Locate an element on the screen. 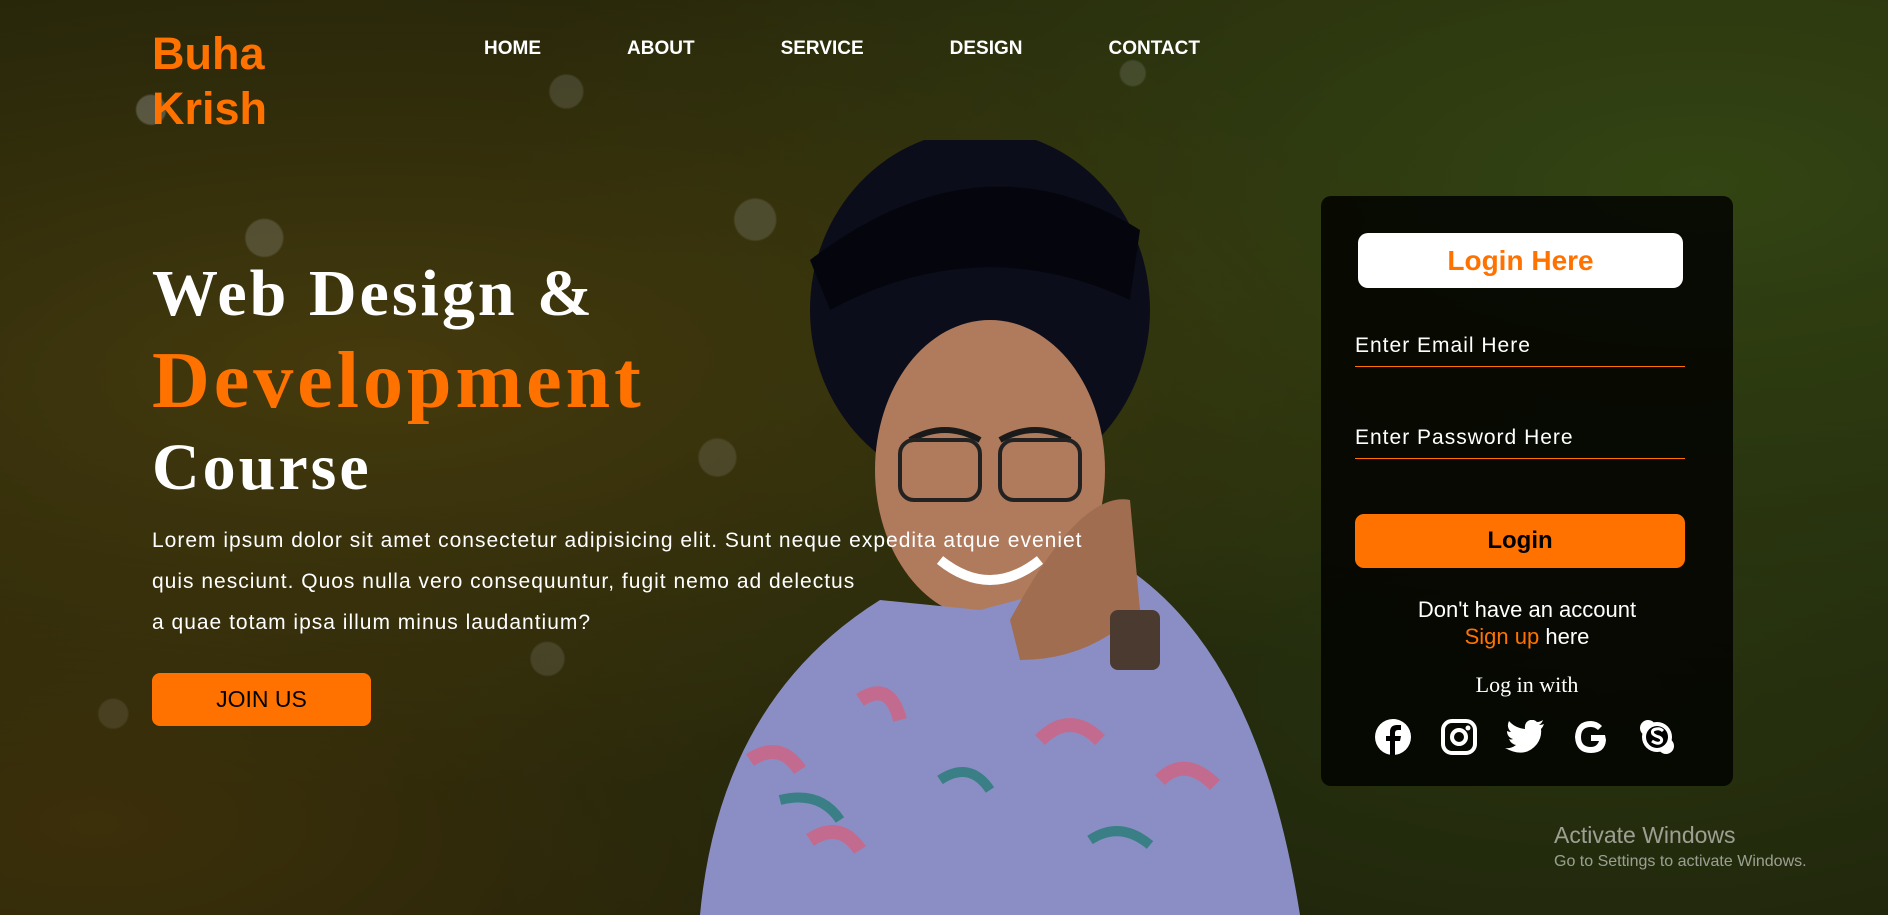 The width and height of the screenshot is (1888, 915). watermark-subtitle: Go to Settings to activate Windows. is located at coordinates (1680, 861).